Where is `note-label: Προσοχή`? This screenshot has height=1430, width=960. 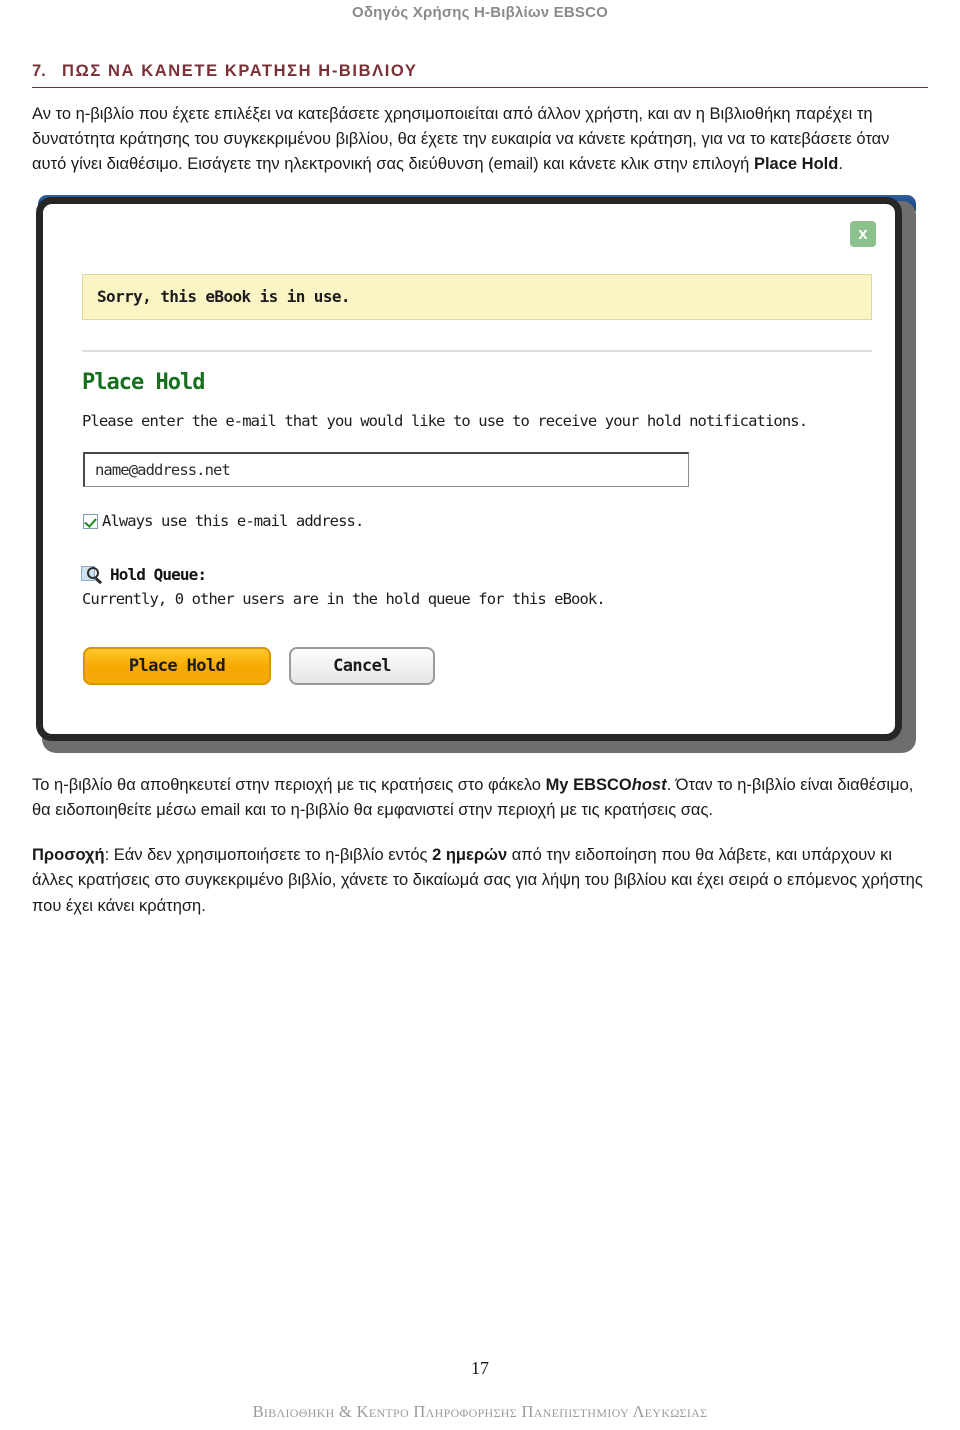 note-label: Προσοχή is located at coordinates (68, 855).